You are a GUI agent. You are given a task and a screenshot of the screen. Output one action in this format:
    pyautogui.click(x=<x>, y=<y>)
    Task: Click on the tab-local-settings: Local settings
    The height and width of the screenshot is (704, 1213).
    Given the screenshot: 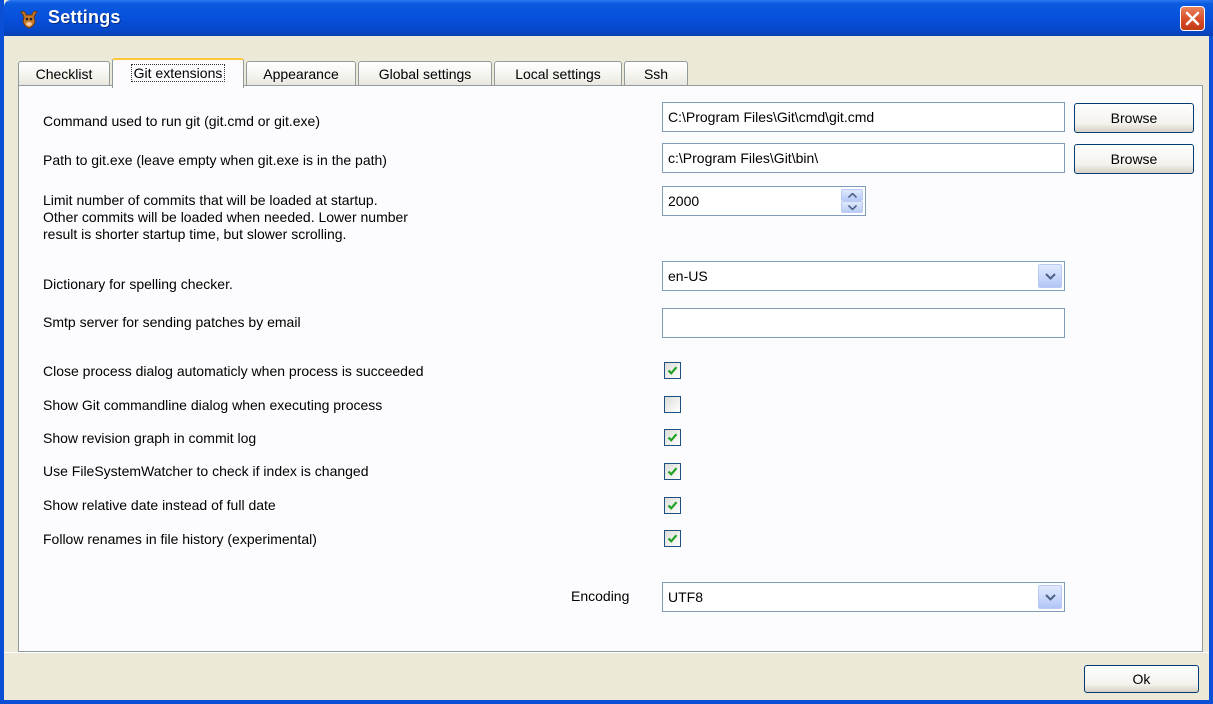 What is the action you would take?
    pyautogui.click(x=558, y=73)
    